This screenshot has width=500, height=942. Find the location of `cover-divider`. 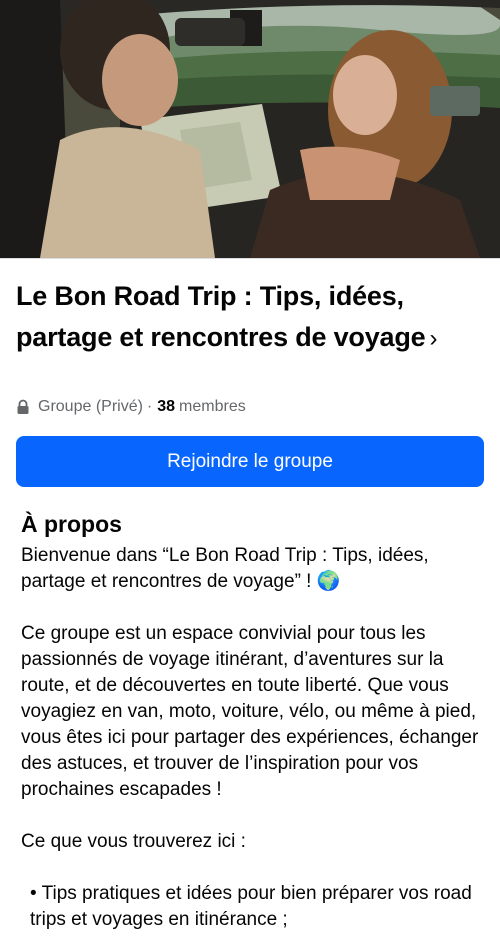

cover-divider is located at coordinates (250, 258).